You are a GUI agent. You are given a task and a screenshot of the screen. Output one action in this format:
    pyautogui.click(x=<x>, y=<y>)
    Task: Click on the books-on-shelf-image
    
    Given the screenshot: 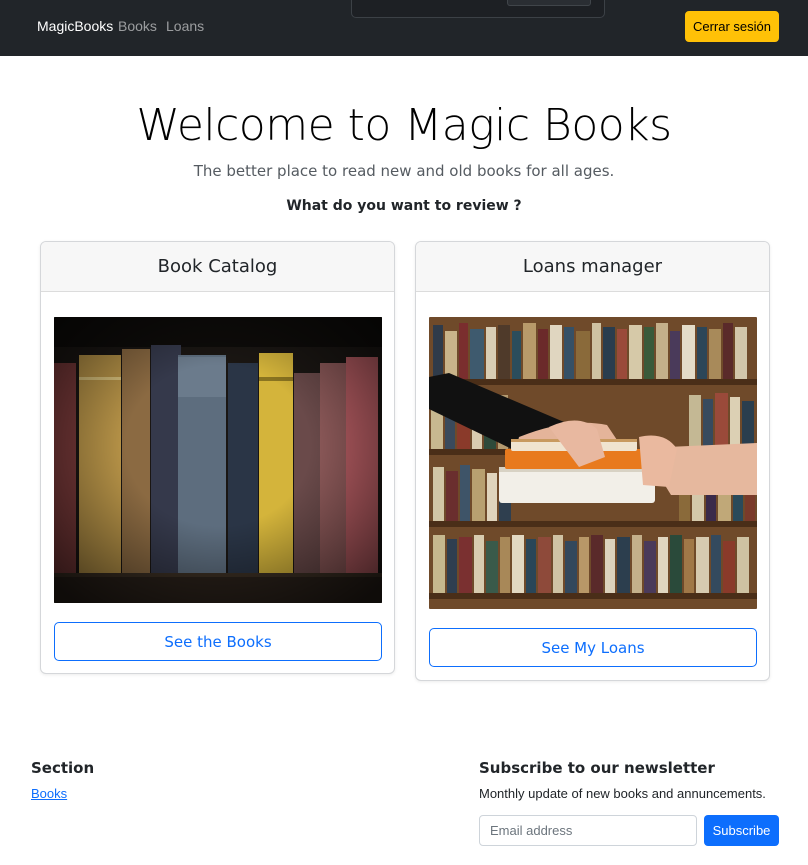 What is the action you would take?
    pyautogui.click(x=218, y=460)
    